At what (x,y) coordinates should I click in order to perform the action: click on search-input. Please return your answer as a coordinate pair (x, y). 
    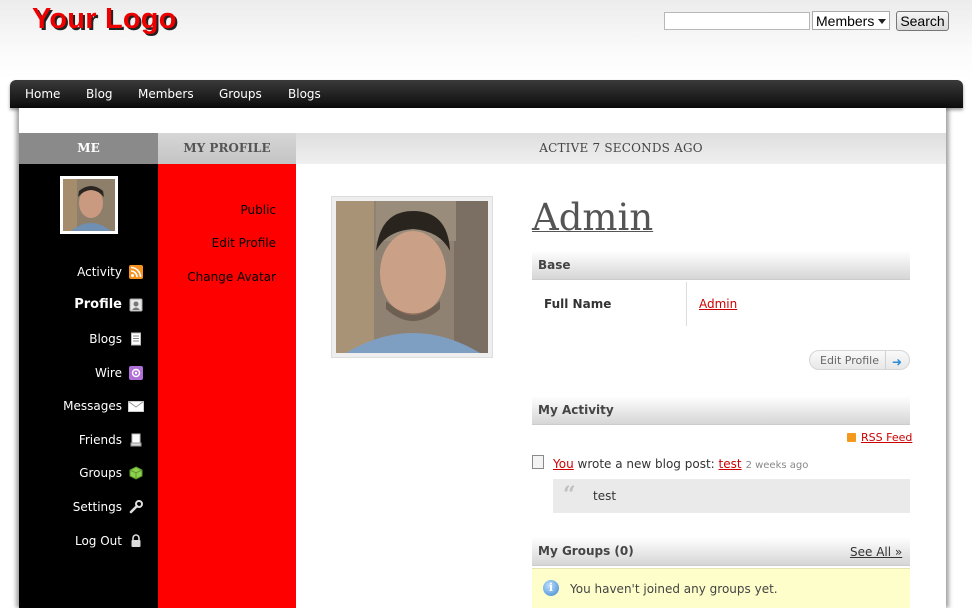
    Looking at the image, I should click on (737, 21).